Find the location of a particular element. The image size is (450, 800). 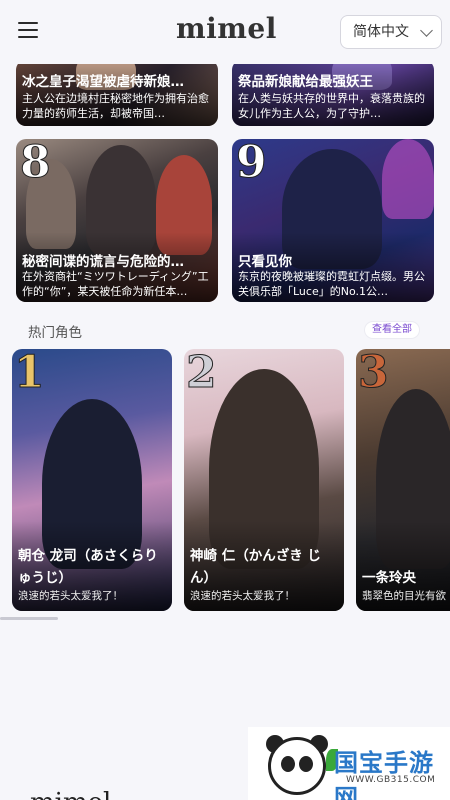

language-label: 简体中文 is located at coordinates (381, 32).